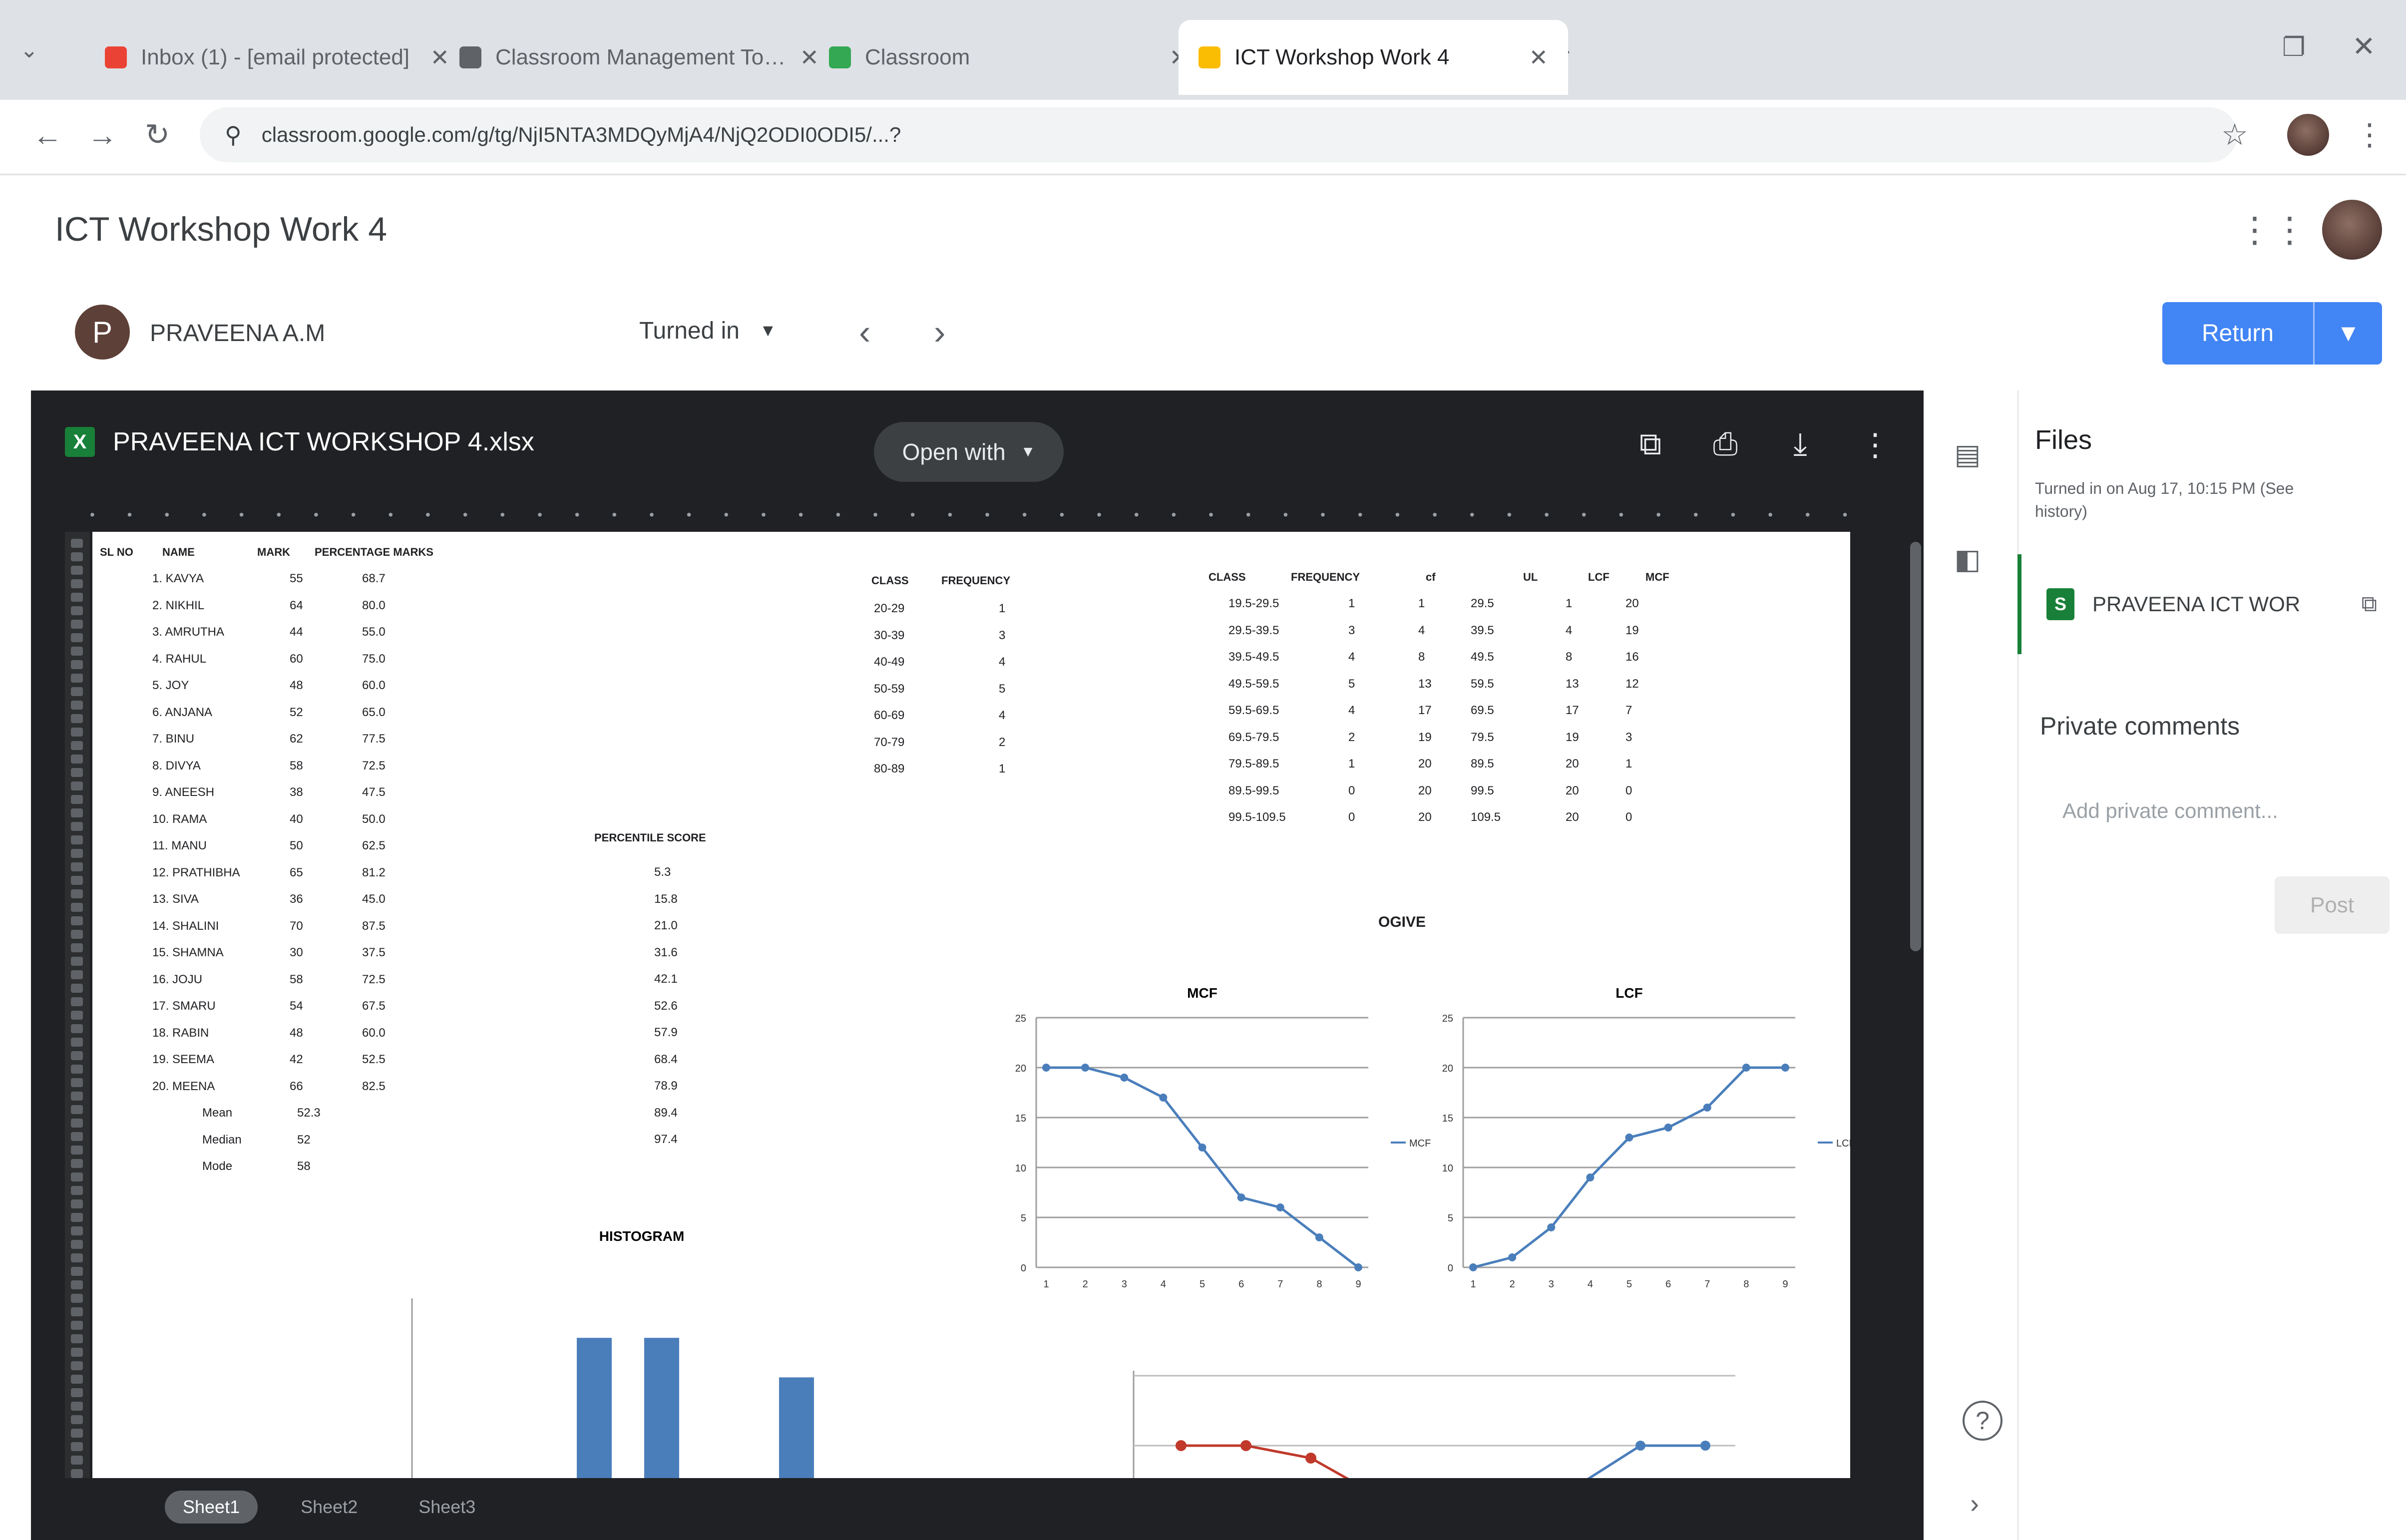 This screenshot has height=1540, width=2406. Describe the element at coordinates (1020, 1069) in the screenshot. I see `y-tick-label: 20` at that location.